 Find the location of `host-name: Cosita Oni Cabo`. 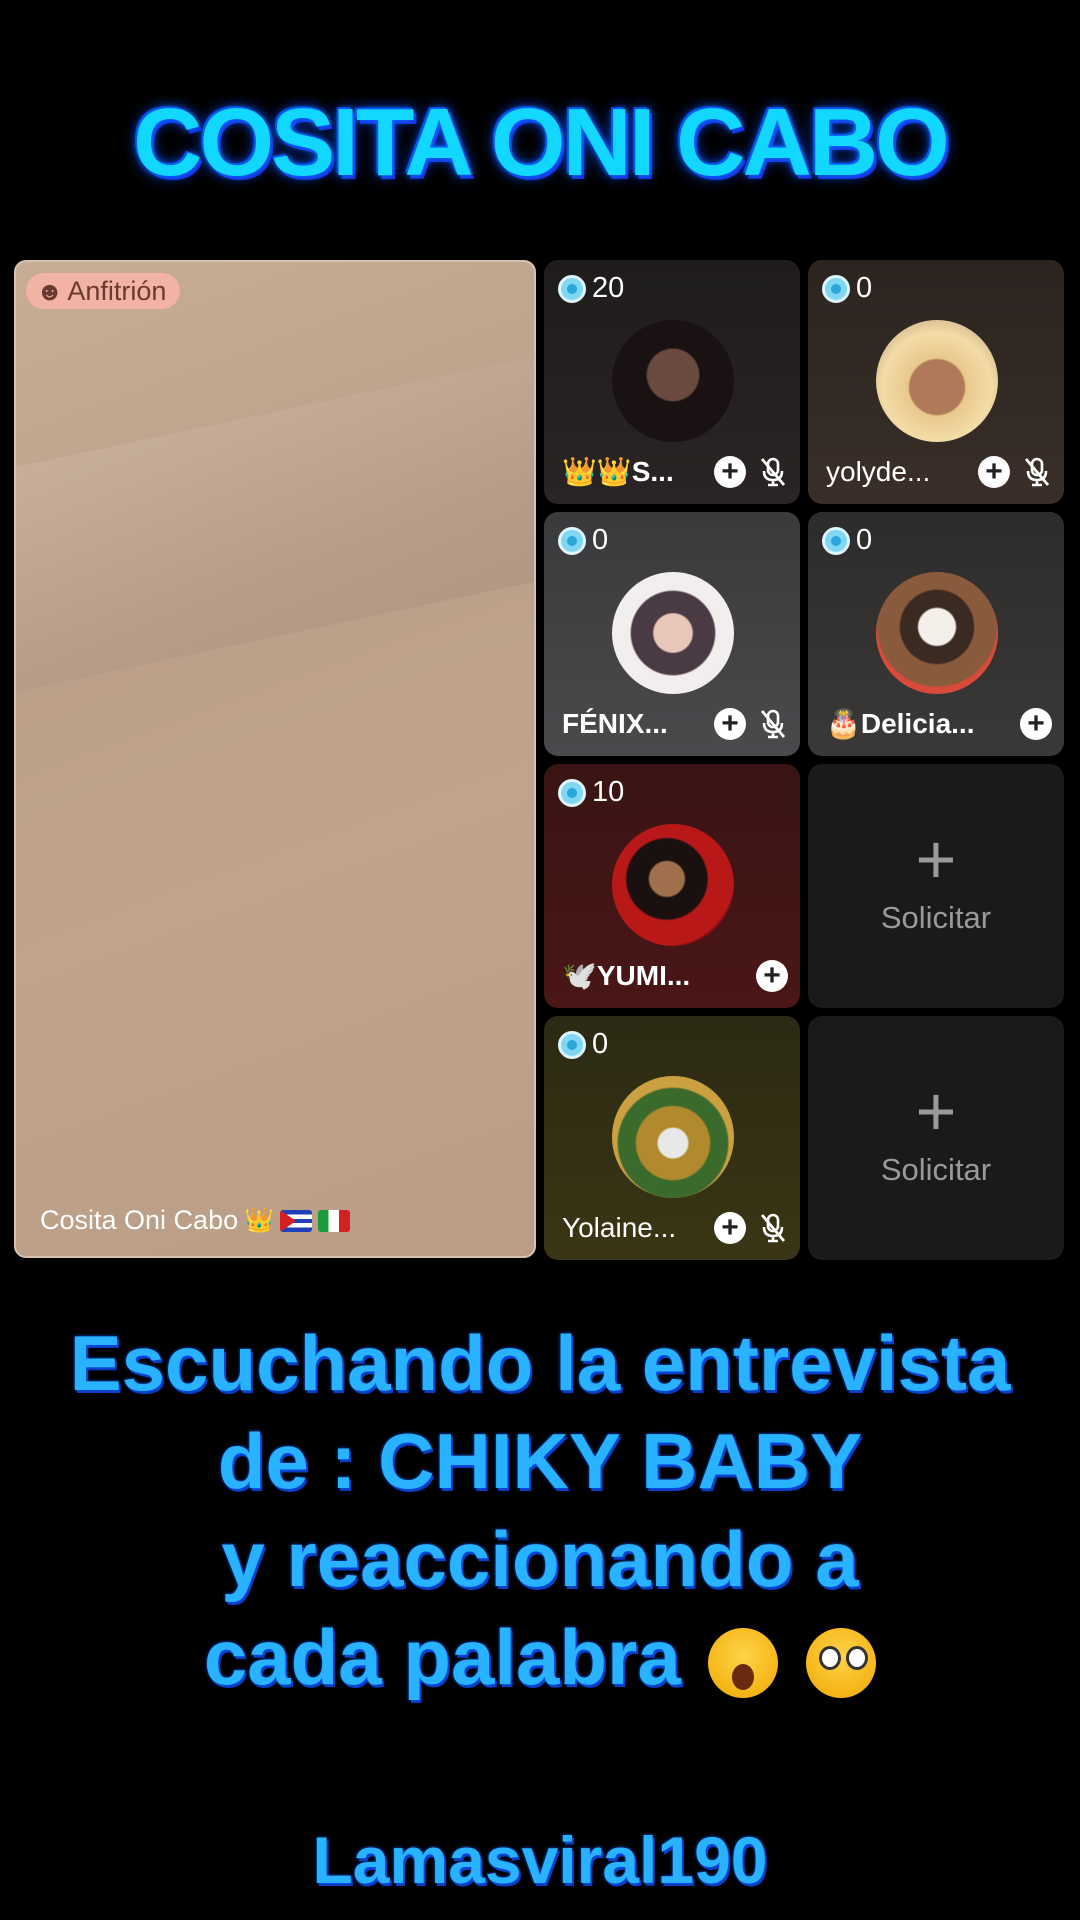

host-name: Cosita Oni Cabo is located at coordinates (139, 1220).